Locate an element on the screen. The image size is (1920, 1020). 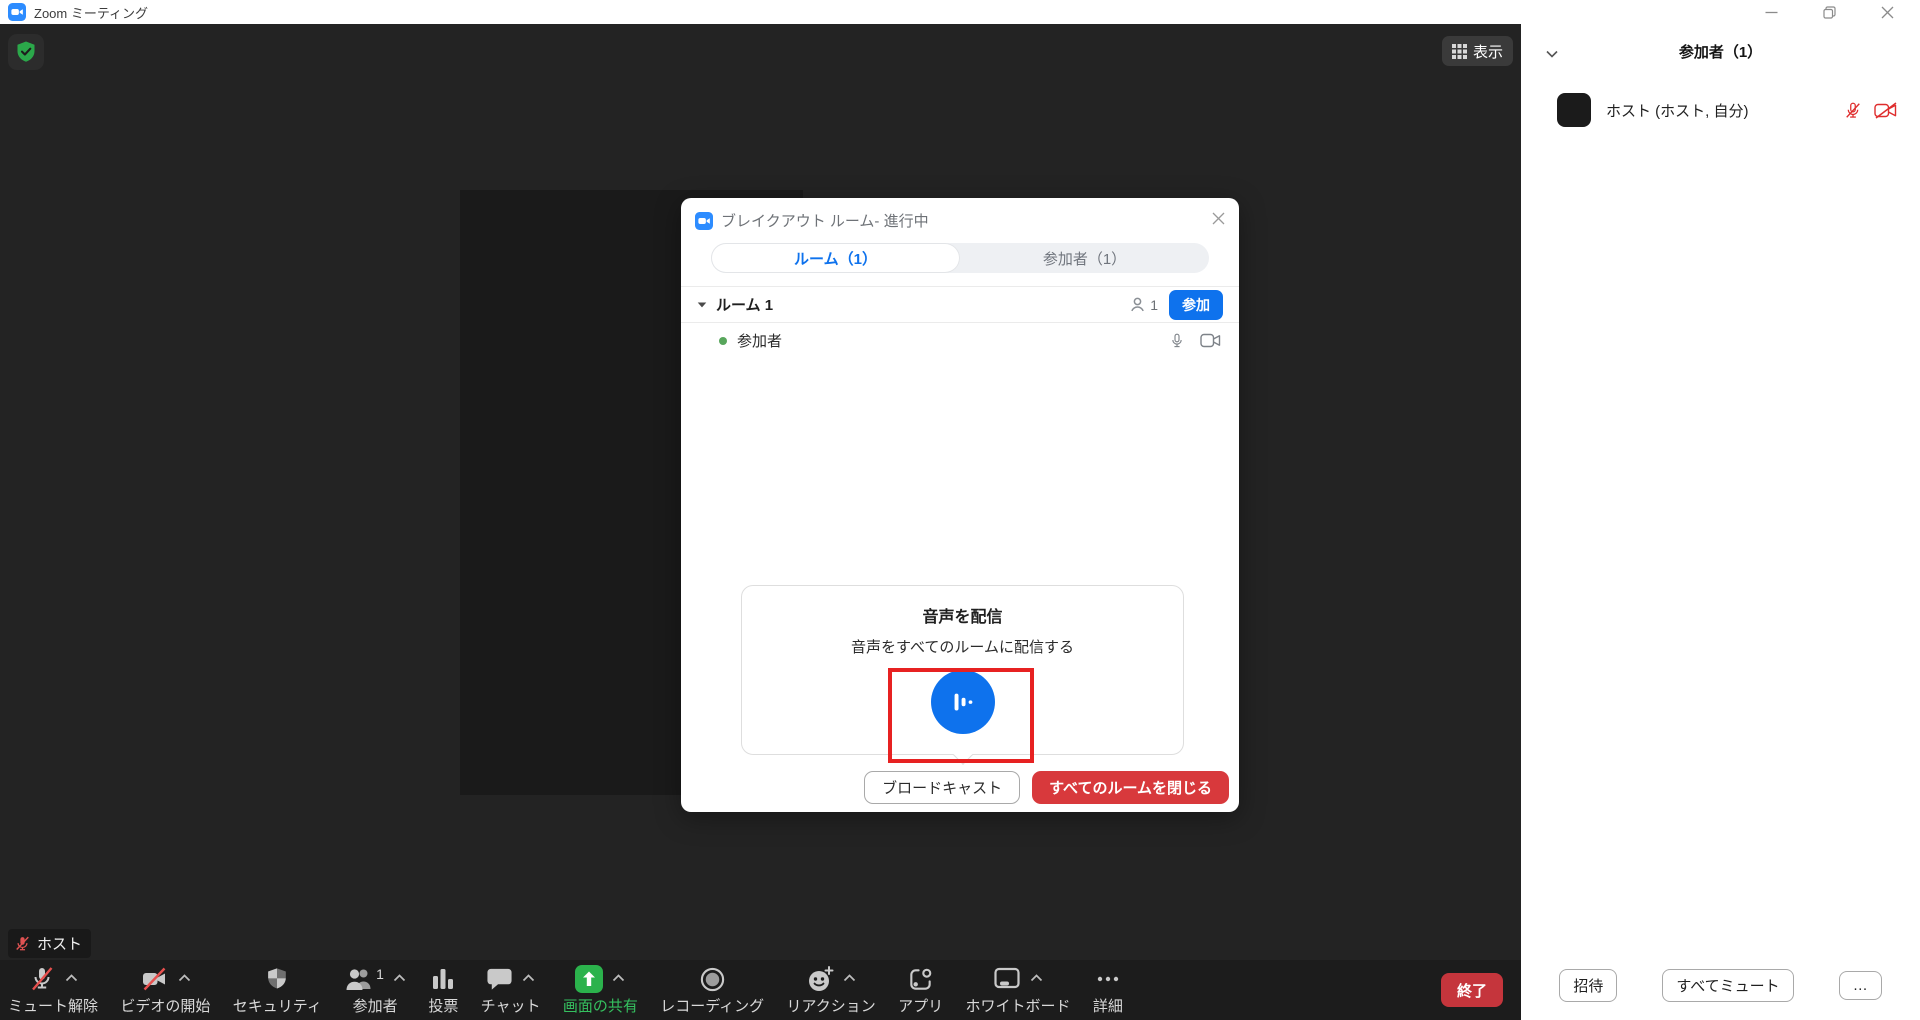
toolbar-chat-button: チャット is located at coordinates (511, 990).